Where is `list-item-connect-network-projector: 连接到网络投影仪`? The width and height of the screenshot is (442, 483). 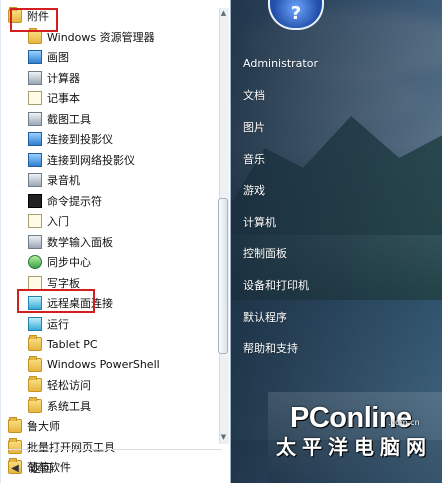 list-item-connect-network-projector: 连接到网络投影仪 is located at coordinates (115, 160).